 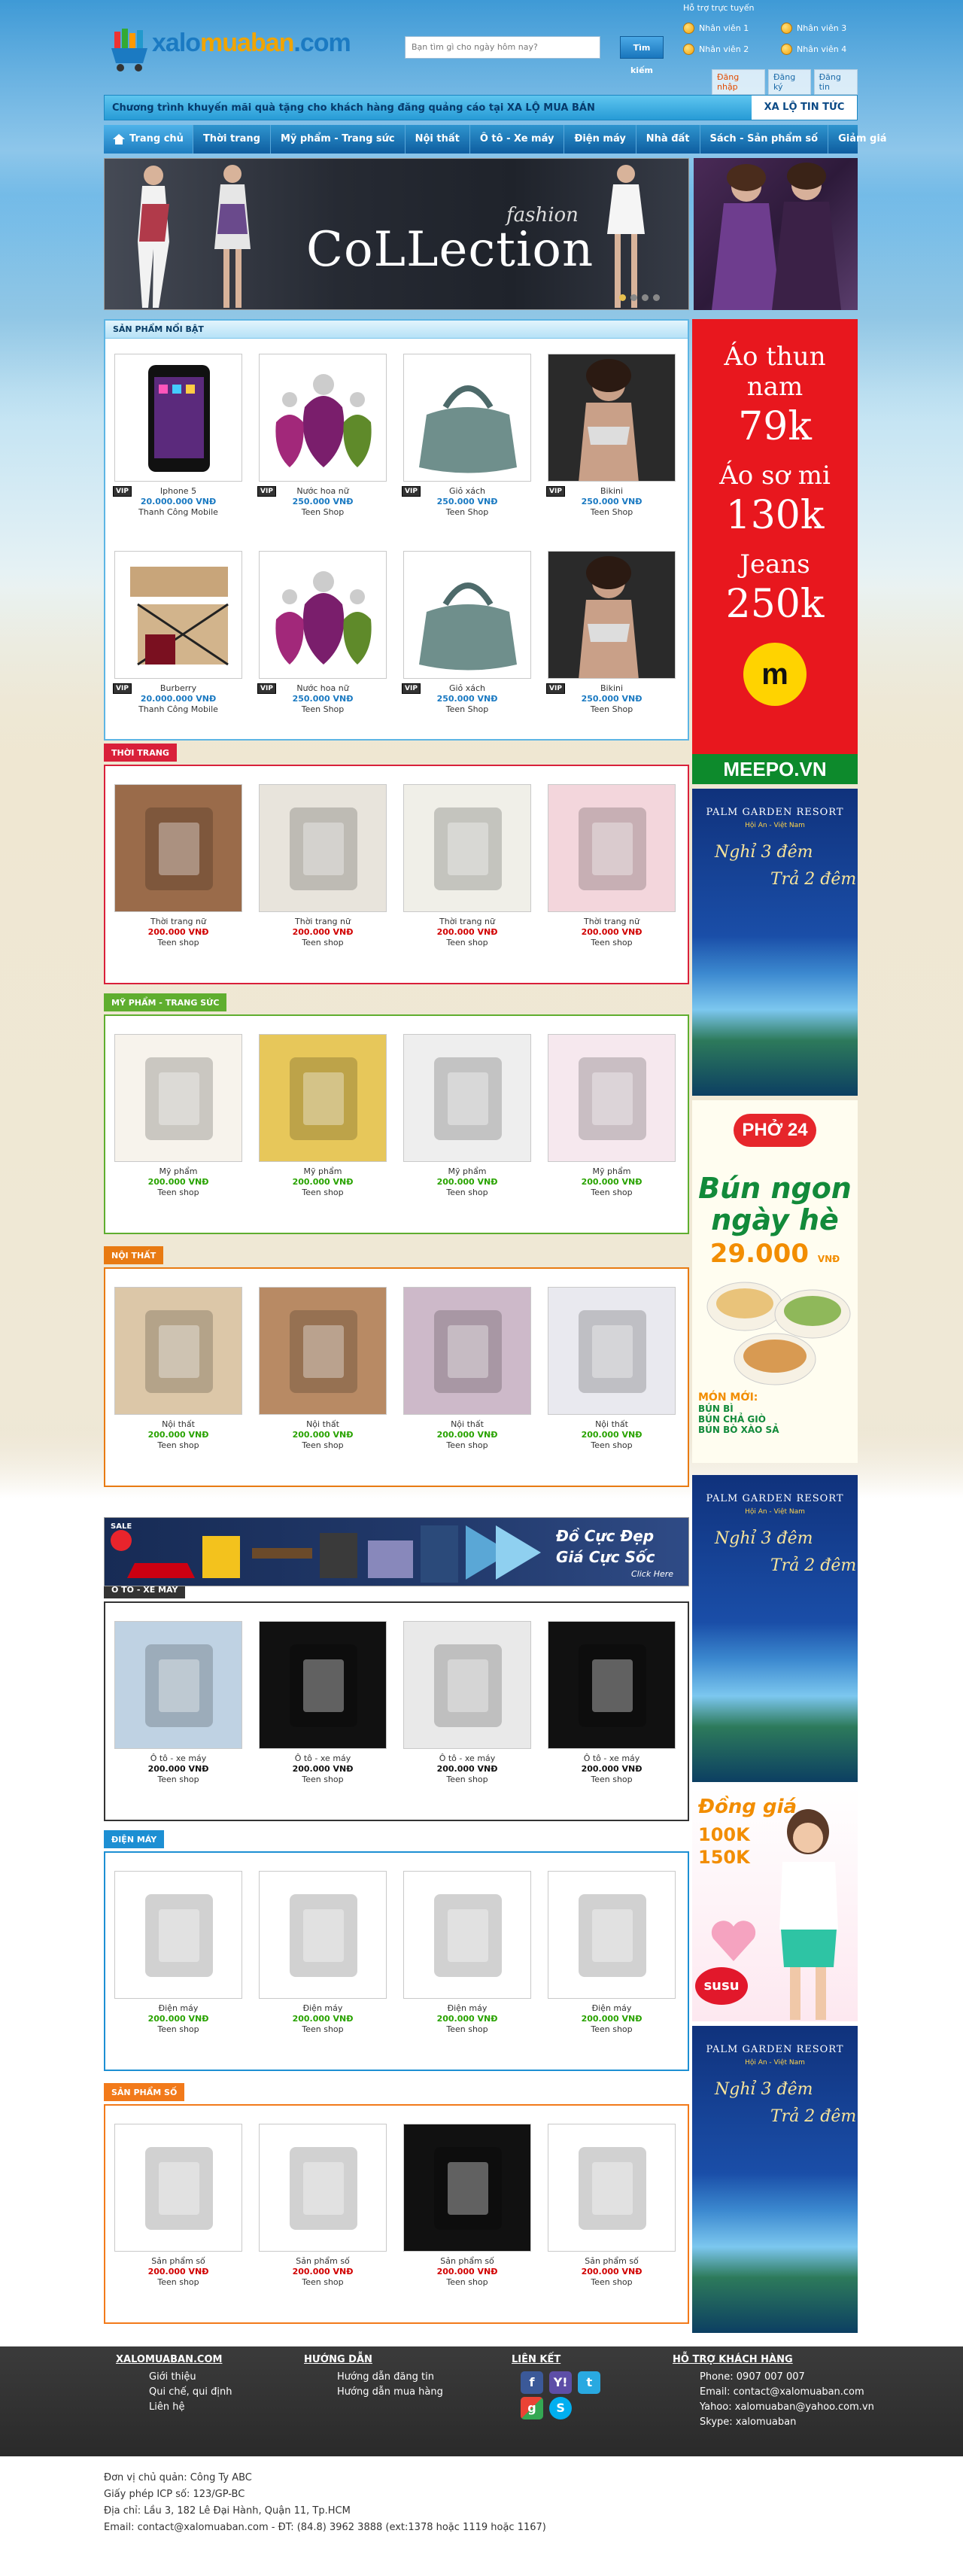 I want to click on section-title: ĐIỆN MÁY, so click(x=134, y=1839).